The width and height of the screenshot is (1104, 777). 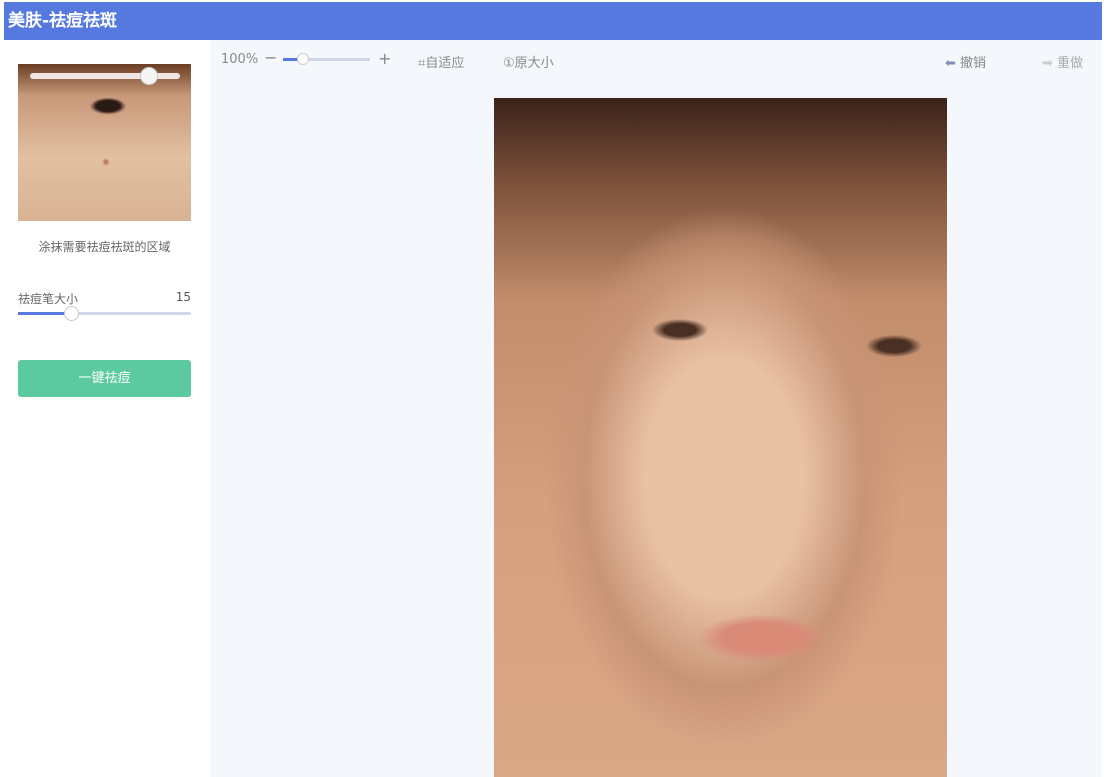 I want to click on one-click-acne-removal-button: 一键祛痘, so click(x=104, y=378).